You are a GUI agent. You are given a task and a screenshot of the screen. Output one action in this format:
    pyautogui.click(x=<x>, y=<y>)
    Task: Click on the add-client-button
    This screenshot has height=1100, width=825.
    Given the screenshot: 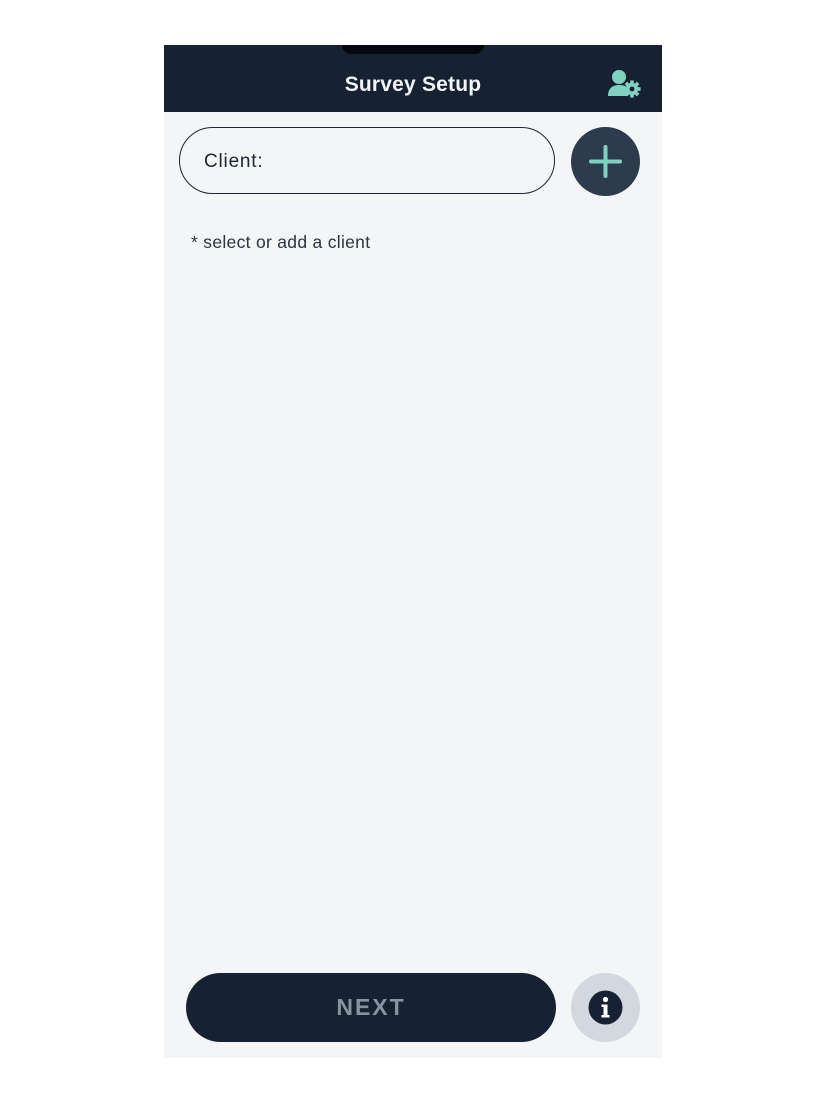 What is the action you would take?
    pyautogui.click(x=605, y=161)
    